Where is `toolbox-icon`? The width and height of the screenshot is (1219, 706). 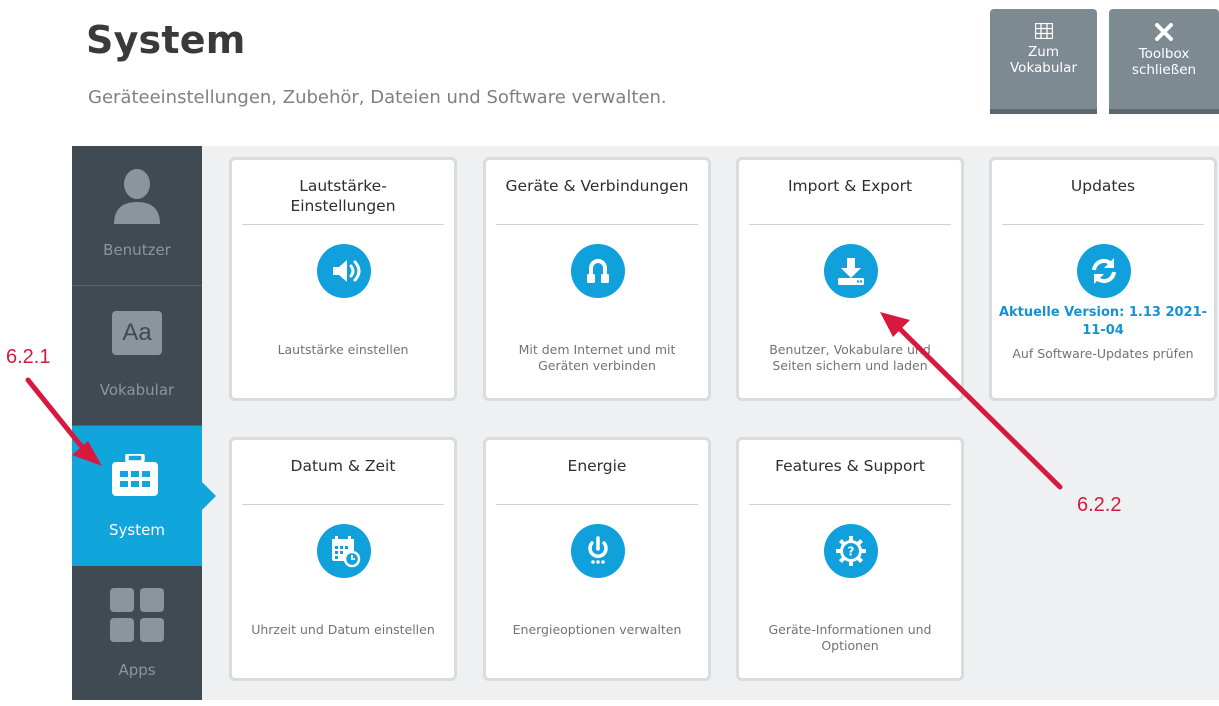 toolbox-icon is located at coordinates (135, 475).